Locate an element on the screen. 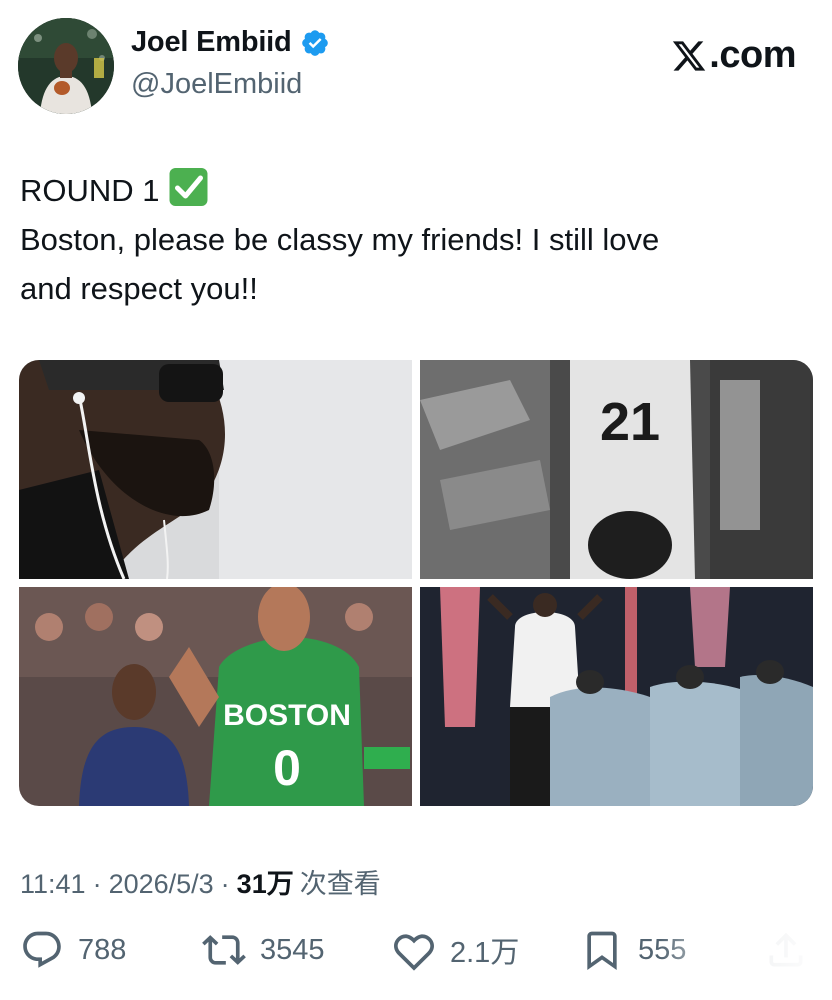  bottom-right-fade is located at coordinates (746, 964).